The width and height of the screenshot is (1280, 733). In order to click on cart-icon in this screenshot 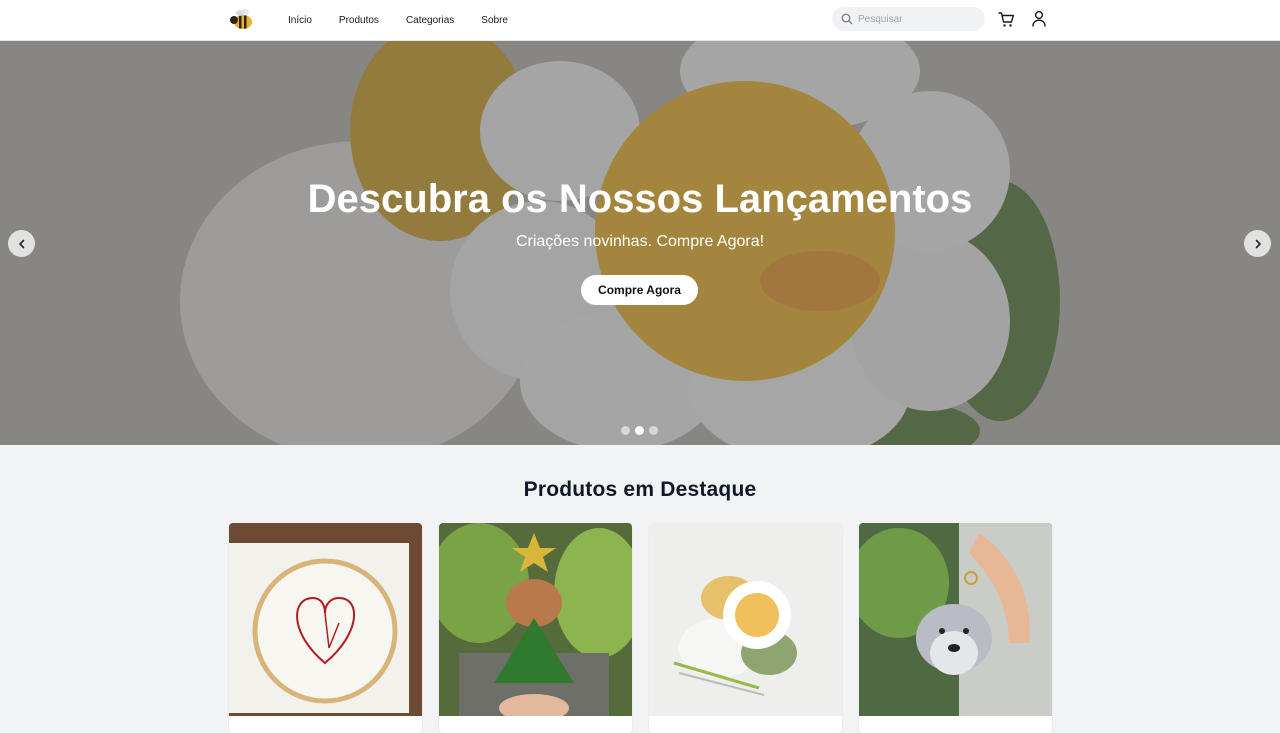, I will do `click(1006, 19)`.